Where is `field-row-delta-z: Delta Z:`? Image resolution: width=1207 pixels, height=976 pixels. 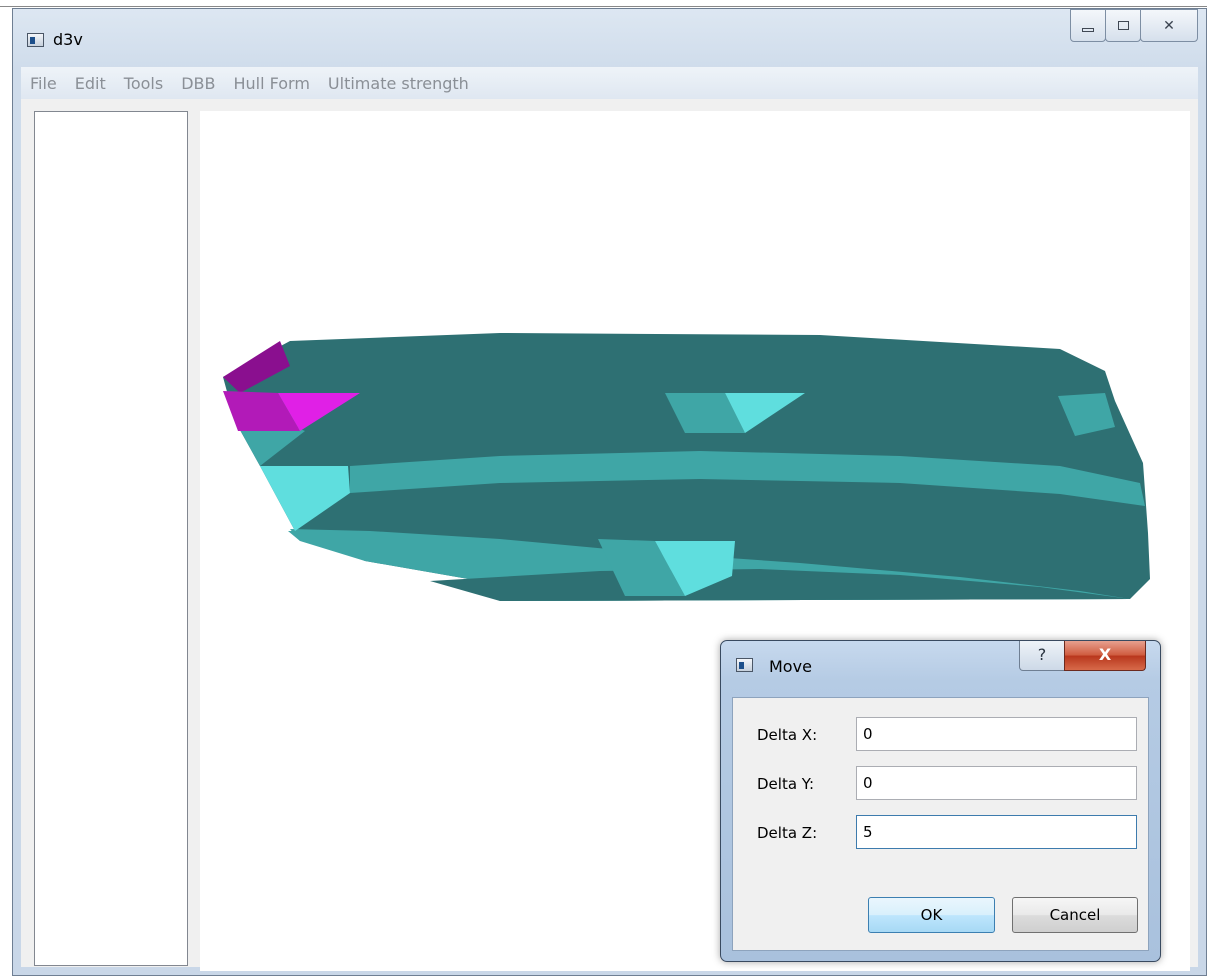
field-row-delta-z: Delta Z: is located at coordinates (940, 832).